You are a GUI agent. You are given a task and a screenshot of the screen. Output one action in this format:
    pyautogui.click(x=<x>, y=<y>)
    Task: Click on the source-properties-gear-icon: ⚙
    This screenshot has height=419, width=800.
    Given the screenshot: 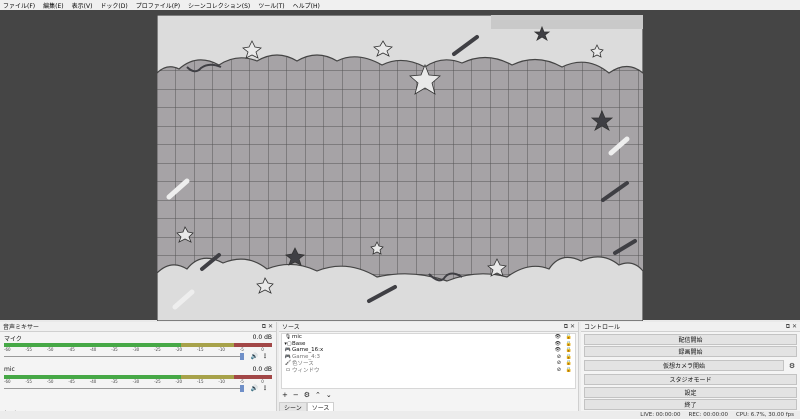 What is the action you would take?
    pyautogui.click(x=307, y=395)
    